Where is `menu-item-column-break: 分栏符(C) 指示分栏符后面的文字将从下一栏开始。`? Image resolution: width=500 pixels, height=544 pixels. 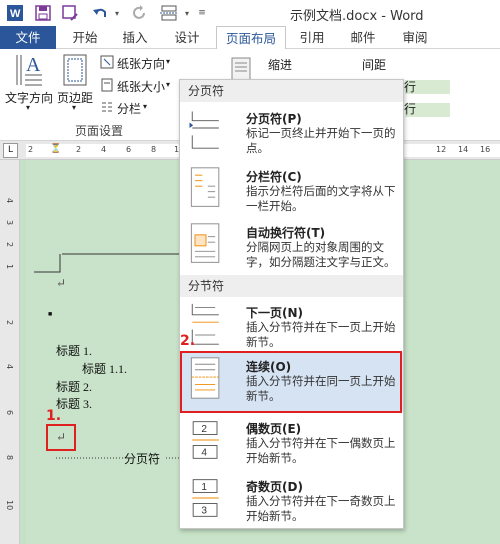
menu-item-column-break: 分栏符(C) 指示分栏符后面的文字将从下一栏开始。 is located at coordinates (291, 190).